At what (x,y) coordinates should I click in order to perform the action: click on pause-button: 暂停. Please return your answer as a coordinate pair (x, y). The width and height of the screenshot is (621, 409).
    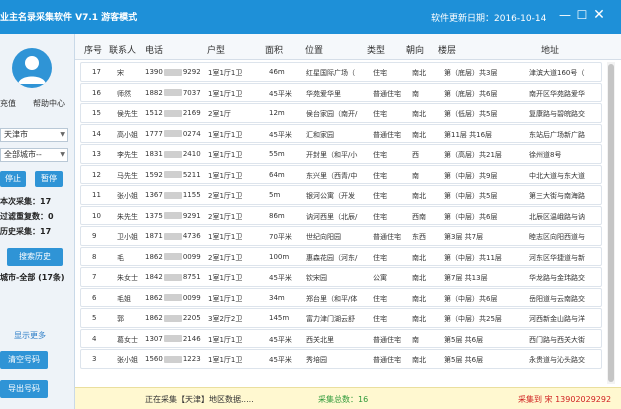
    Looking at the image, I should click on (49, 179).